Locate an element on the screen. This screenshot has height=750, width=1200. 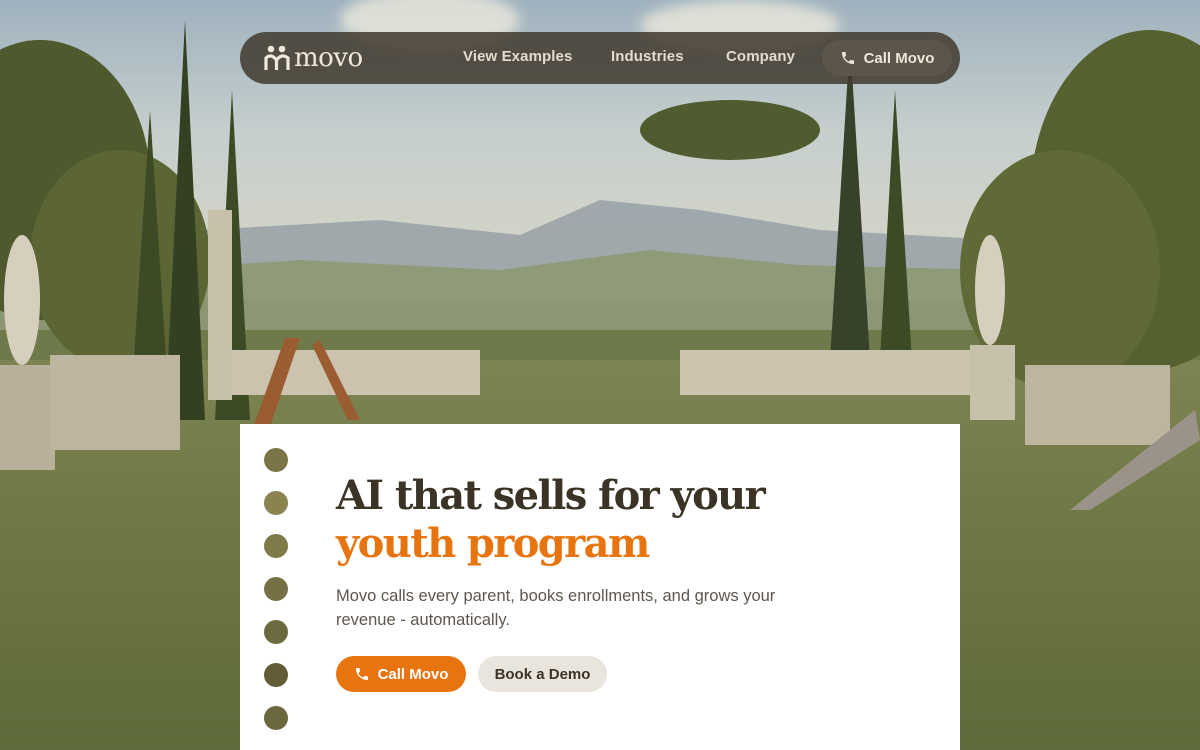
nav-link-industries: Industries is located at coordinates (647, 56).